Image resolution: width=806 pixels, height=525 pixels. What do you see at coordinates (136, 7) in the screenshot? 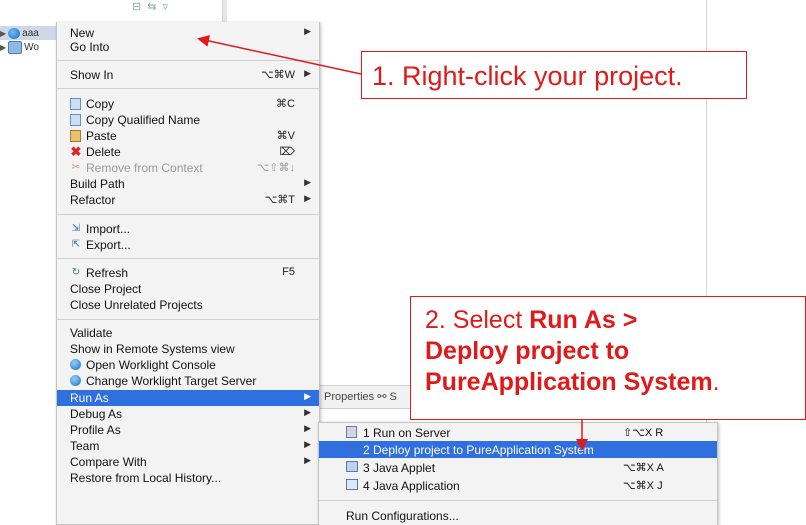
I see `collapse-all-icon: ⊟` at bounding box center [136, 7].